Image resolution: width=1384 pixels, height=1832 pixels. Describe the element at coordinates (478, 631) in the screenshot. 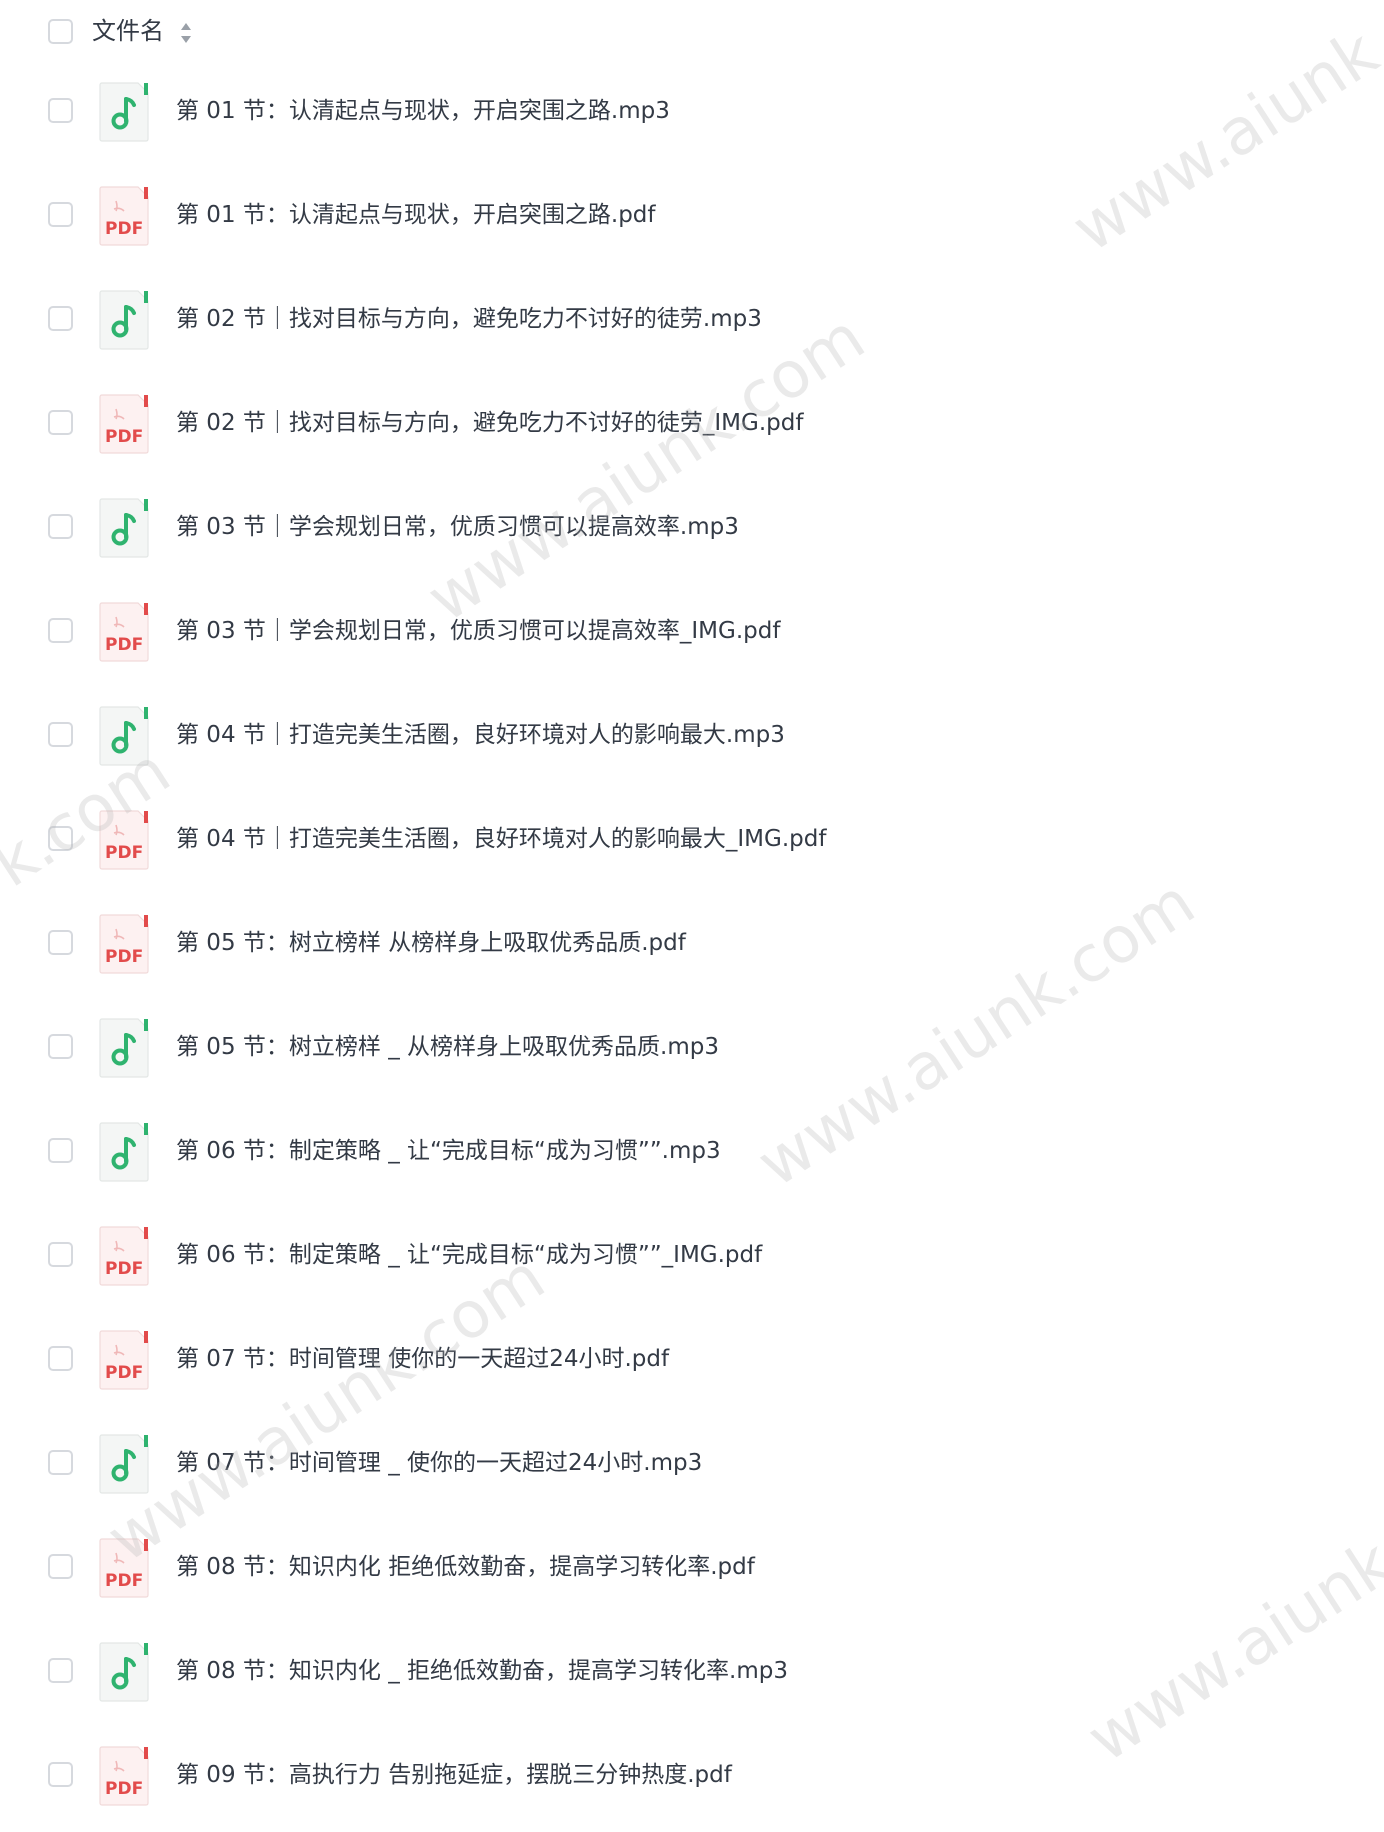

I see `file-name-link: 第 03 节｜学会规划日常，优质习惯可以提高效率_IMG.pdf` at that location.